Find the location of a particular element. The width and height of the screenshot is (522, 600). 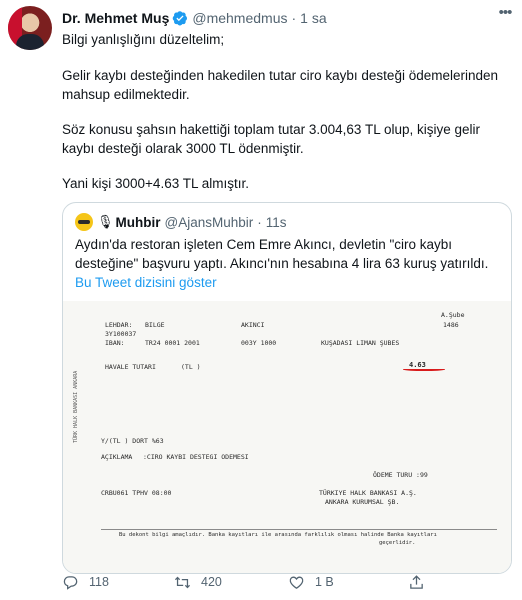

tweet-header: Dr. Mehmet Muş @mehmedmus · 1 sa is located at coordinates (194, 18).